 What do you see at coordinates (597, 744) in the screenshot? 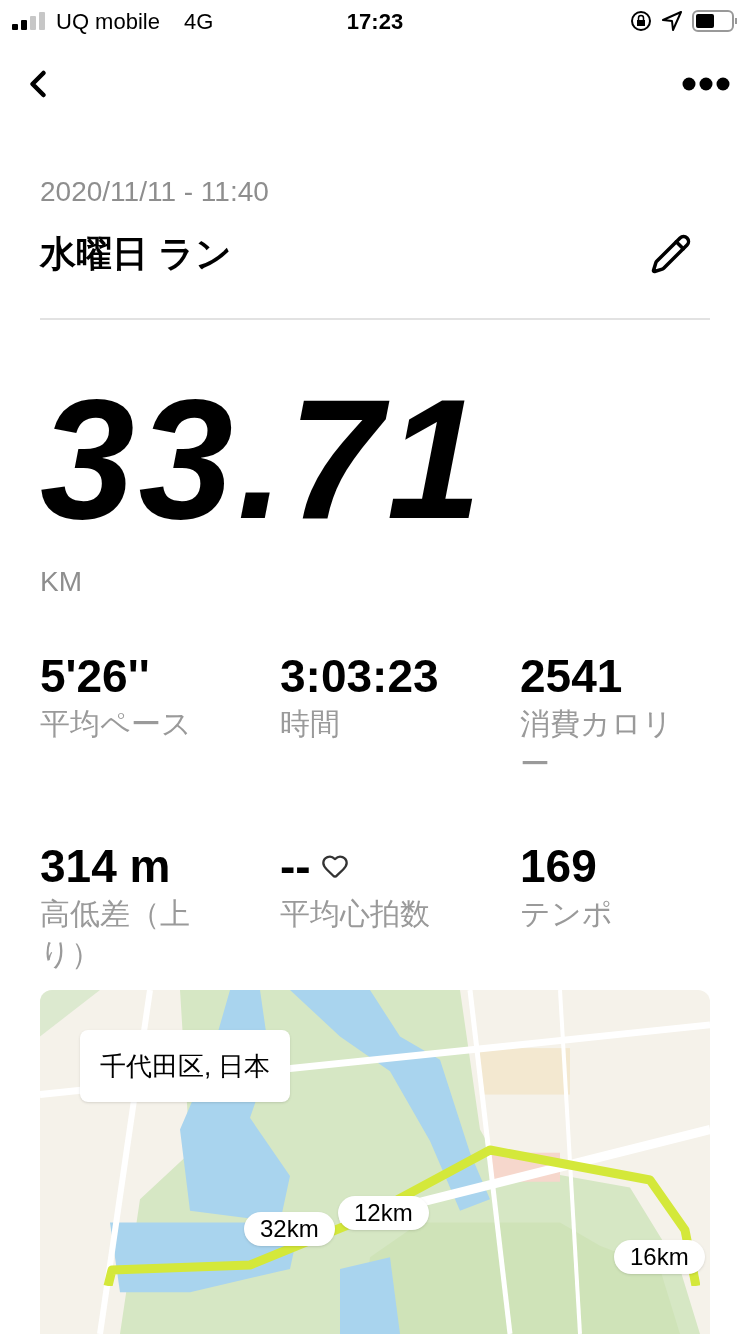
I see `stat-label: 消費カロリー` at bounding box center [597, 744].